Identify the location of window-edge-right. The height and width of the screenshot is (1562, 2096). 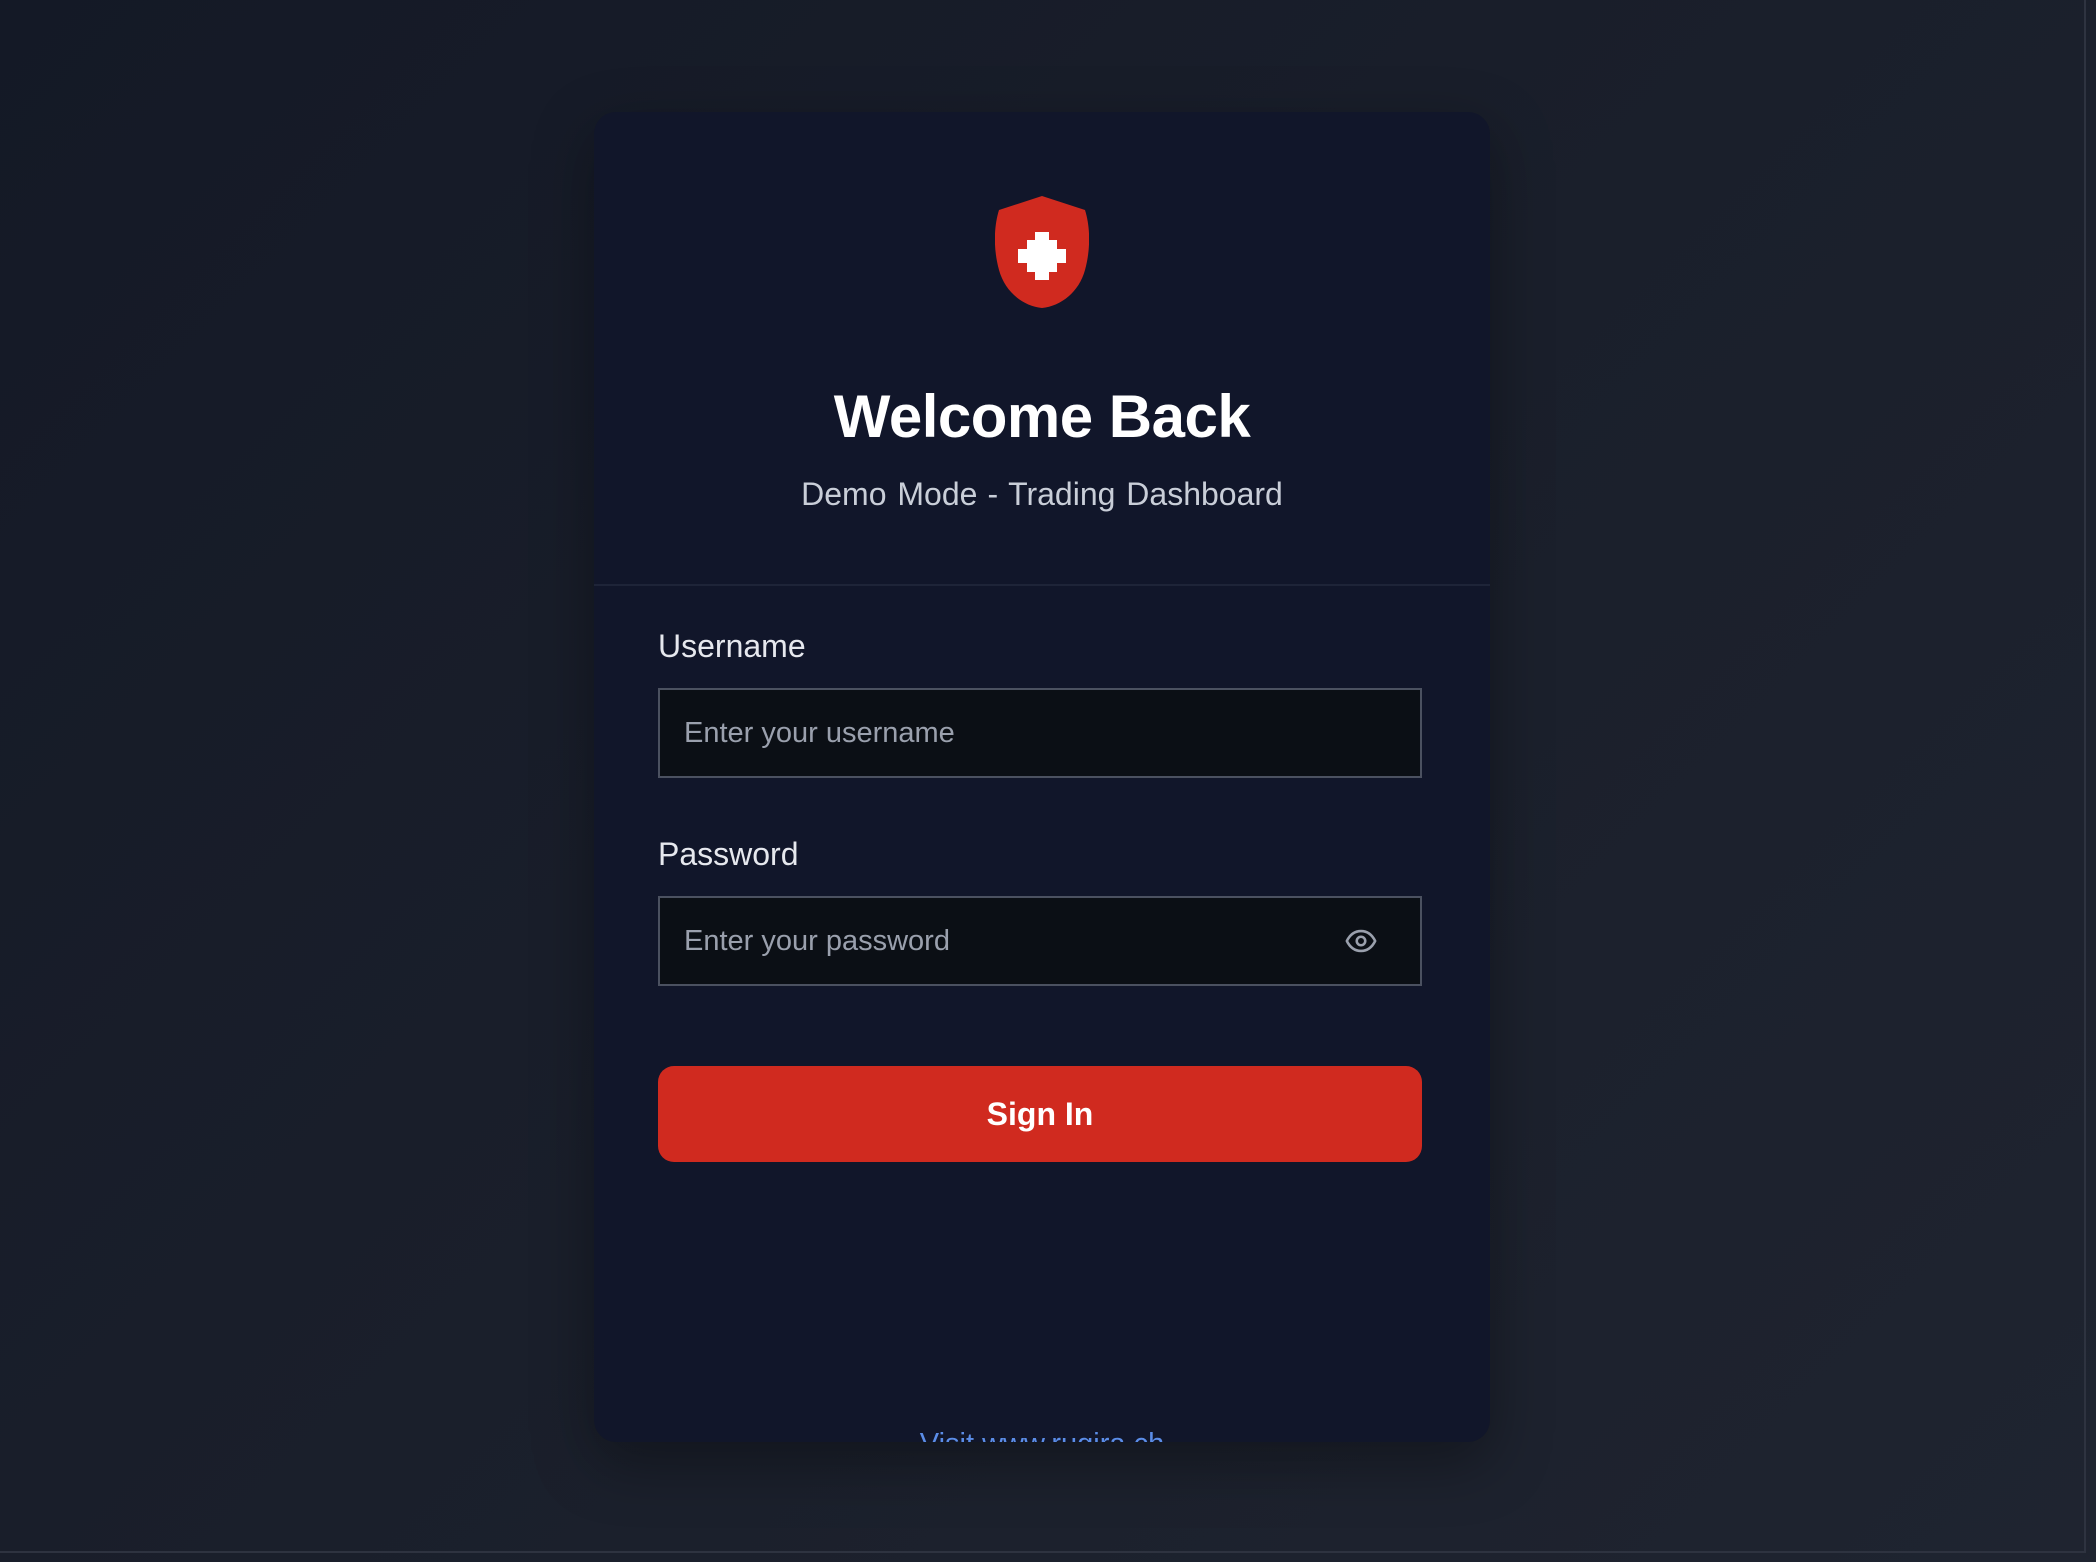
(2085, 776).